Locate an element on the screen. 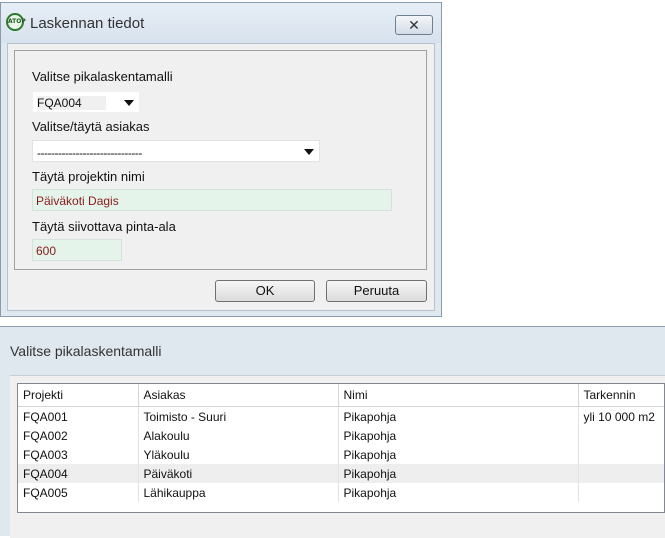 The height and width of the screenshot is (538, 665). table-header: Projekti Asiakas Nimi Tarkennin is located at coordinates (341, 395).